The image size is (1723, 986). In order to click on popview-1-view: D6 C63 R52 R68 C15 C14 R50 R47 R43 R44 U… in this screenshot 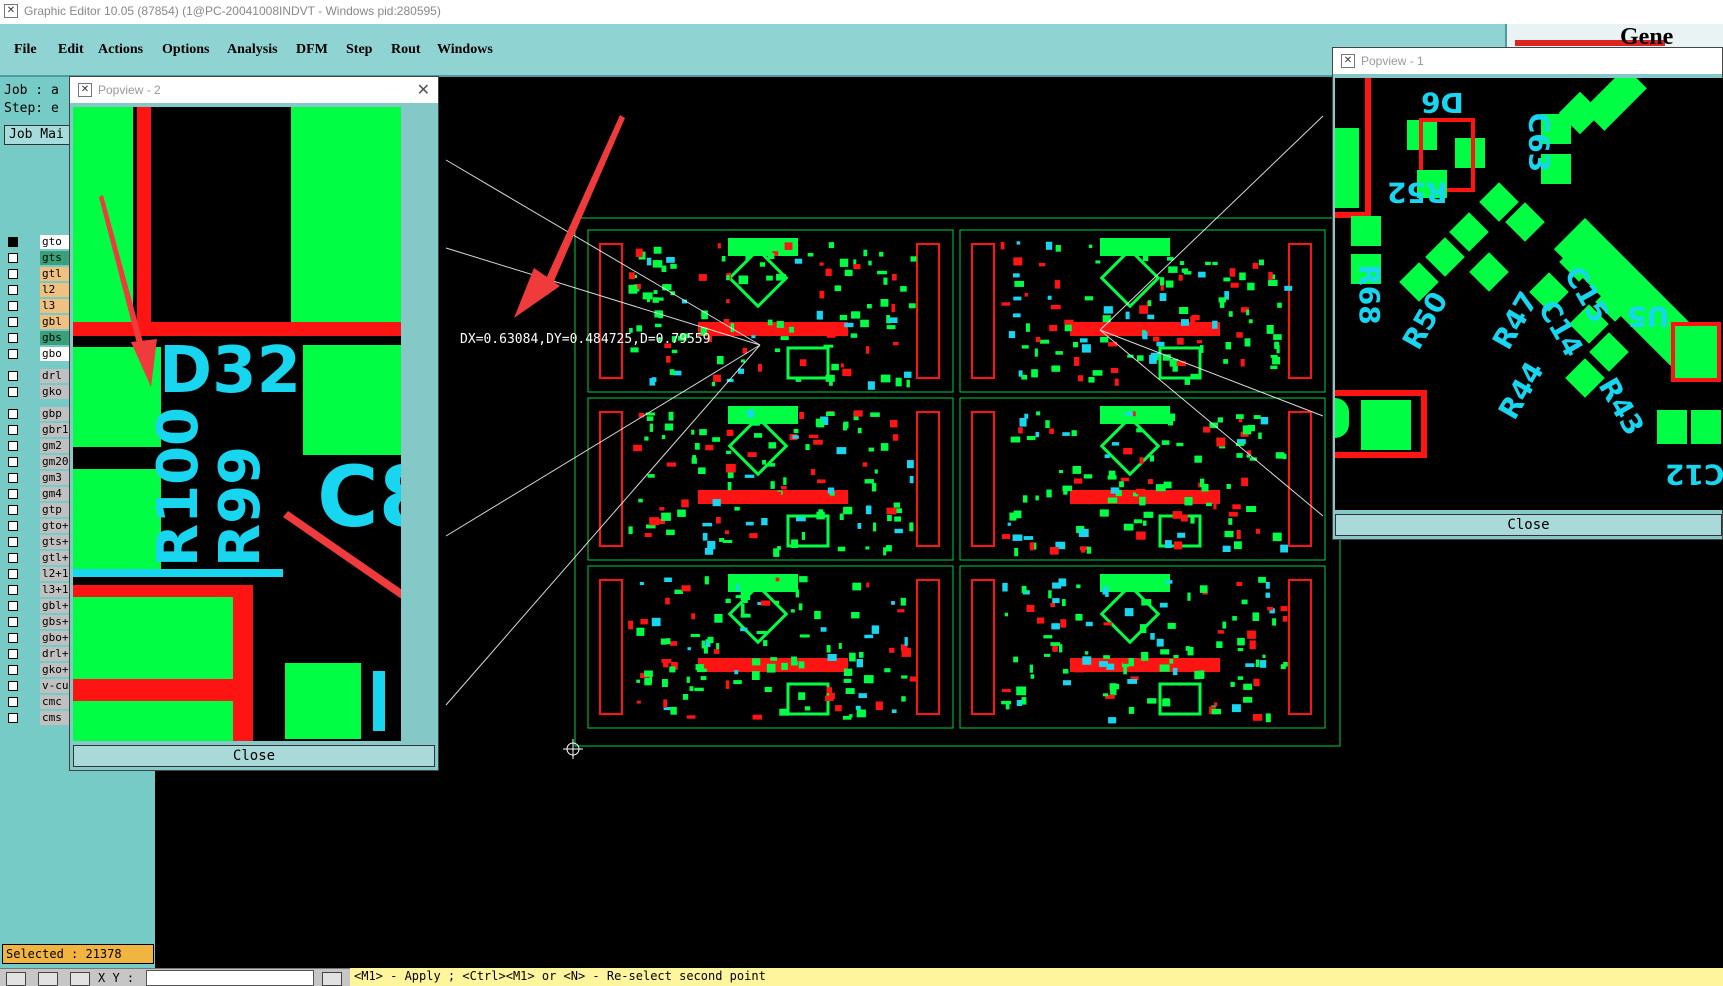, I will do `click(1529, 294)`.